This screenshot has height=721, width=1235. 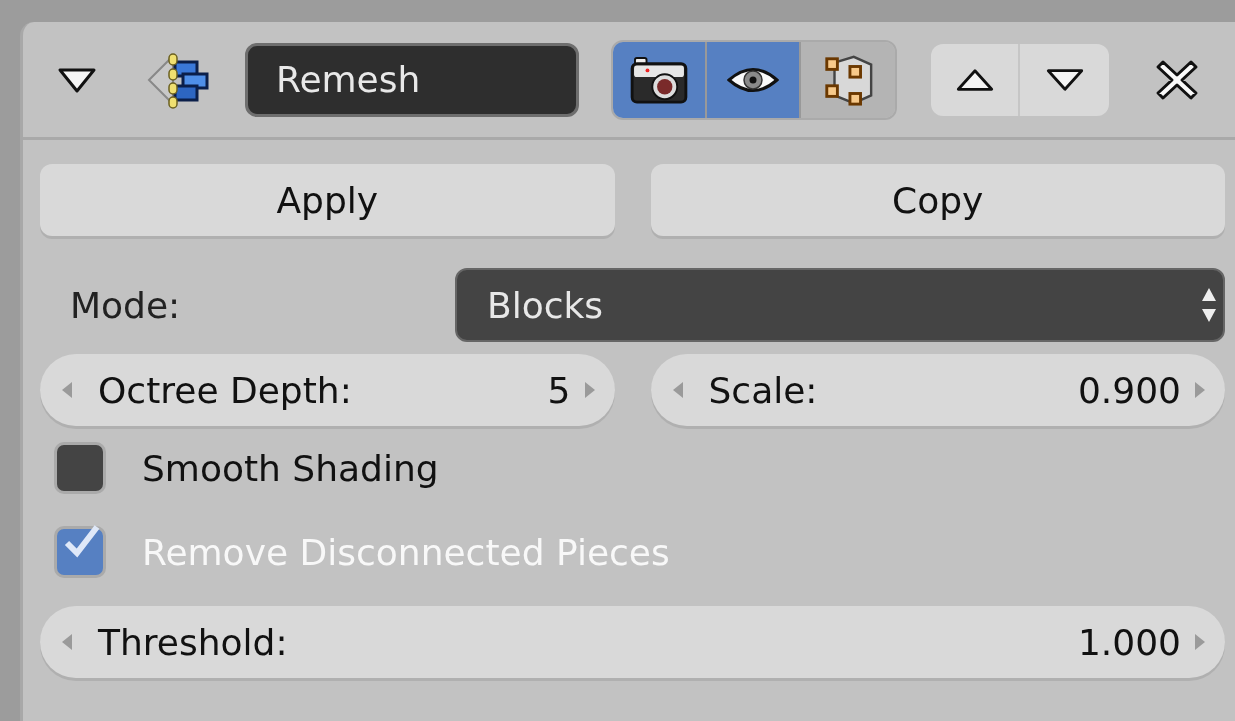 I want to click on slider-value: 1.000, so click(x=1129, y=642).